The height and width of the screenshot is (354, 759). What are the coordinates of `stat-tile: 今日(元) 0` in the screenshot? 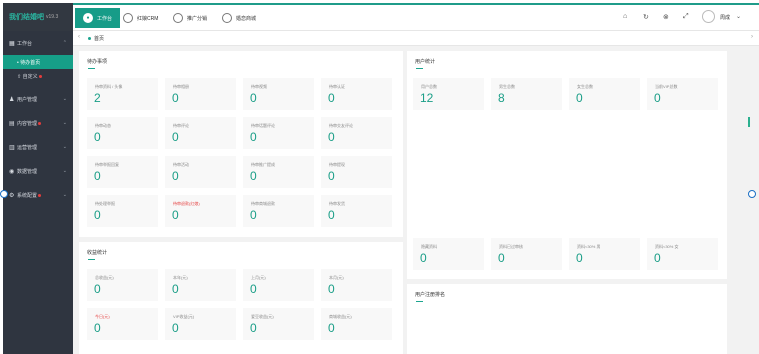 It's located at (122, 324).